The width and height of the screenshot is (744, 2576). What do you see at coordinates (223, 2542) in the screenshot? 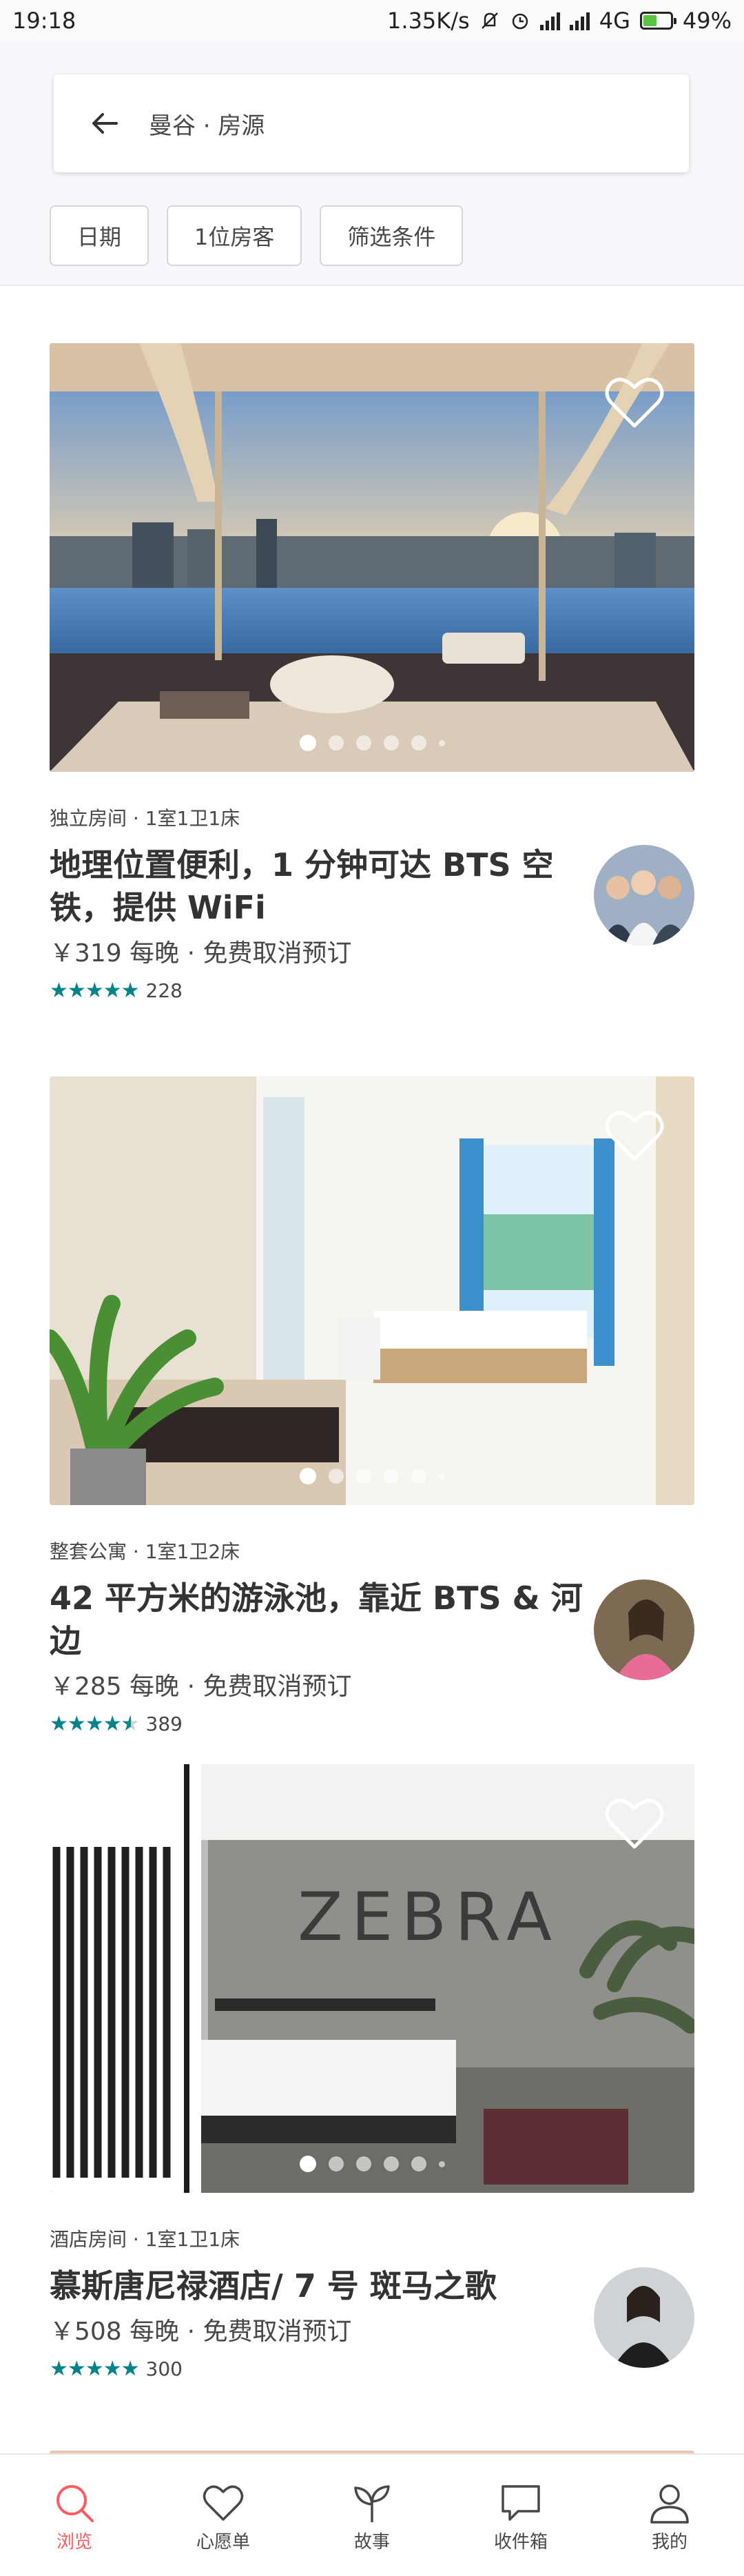
I see `tab-label: 心愿单` at bounding box center [223, 2542].